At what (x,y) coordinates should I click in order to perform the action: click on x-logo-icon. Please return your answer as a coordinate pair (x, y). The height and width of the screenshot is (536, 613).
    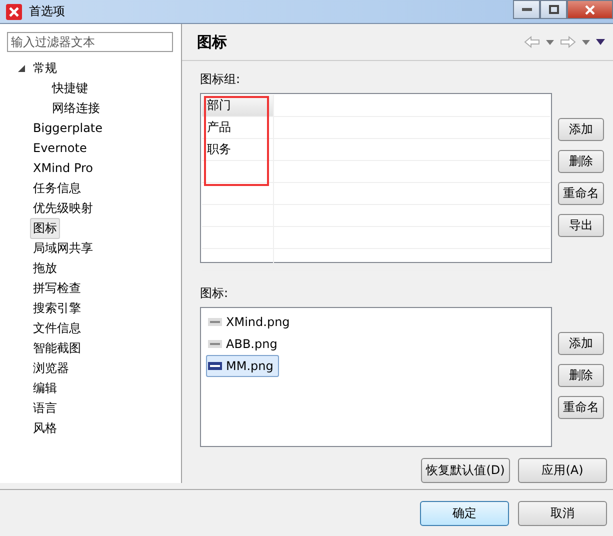
    Looking at the image, I should click on (14, 12).